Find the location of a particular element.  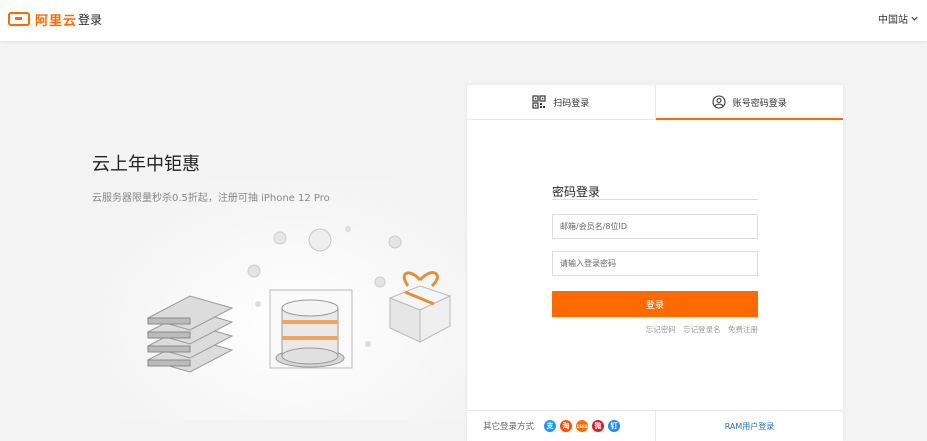

tab-qr-login: 扫码登录 is located at coordinates (561, 102).